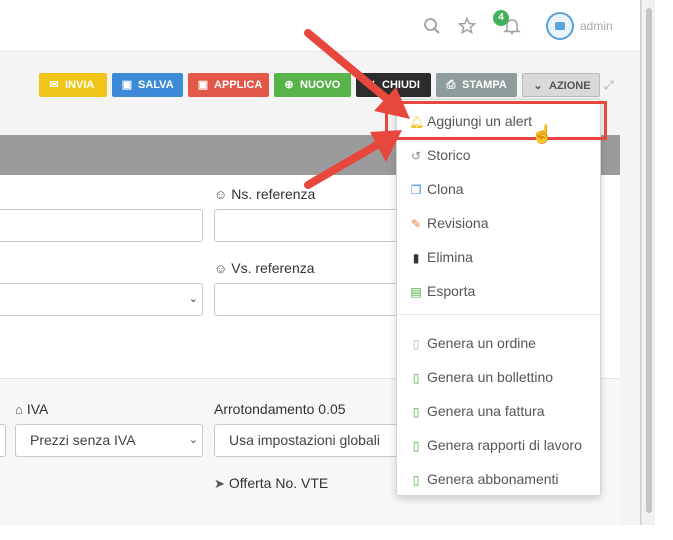  I want to click on applica-button: ▣ APPLICA, so click(228, 85).